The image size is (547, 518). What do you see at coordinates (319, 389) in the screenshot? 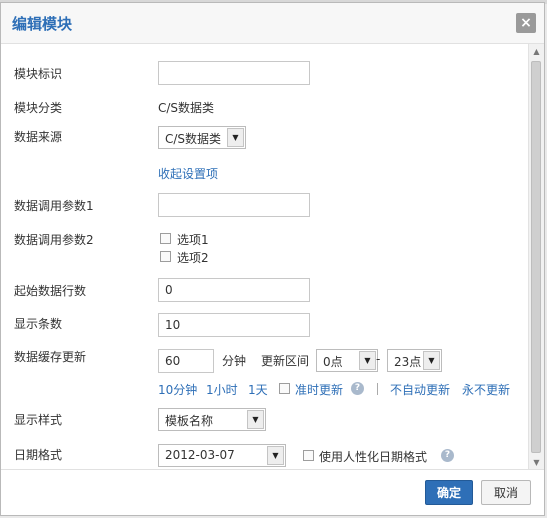
I see `scheduled-update-label: 准时更新` at bounding box center [319, 389].